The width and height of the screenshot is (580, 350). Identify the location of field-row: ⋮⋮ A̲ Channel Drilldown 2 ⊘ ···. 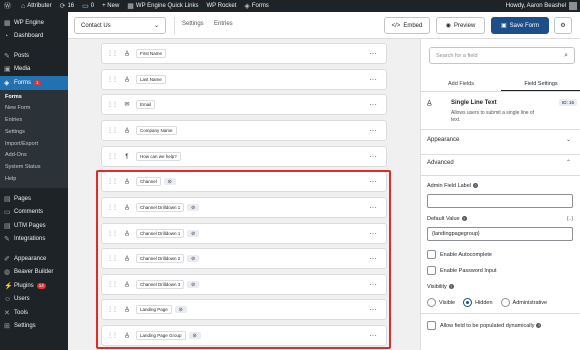
(244, 258).